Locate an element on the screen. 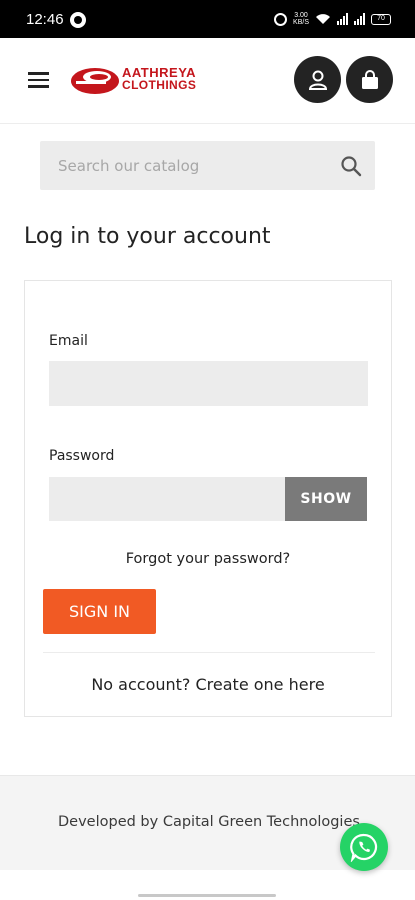 This screenshot has height=900, width=415. whatsapp-button is located at coordinates (364, 847).